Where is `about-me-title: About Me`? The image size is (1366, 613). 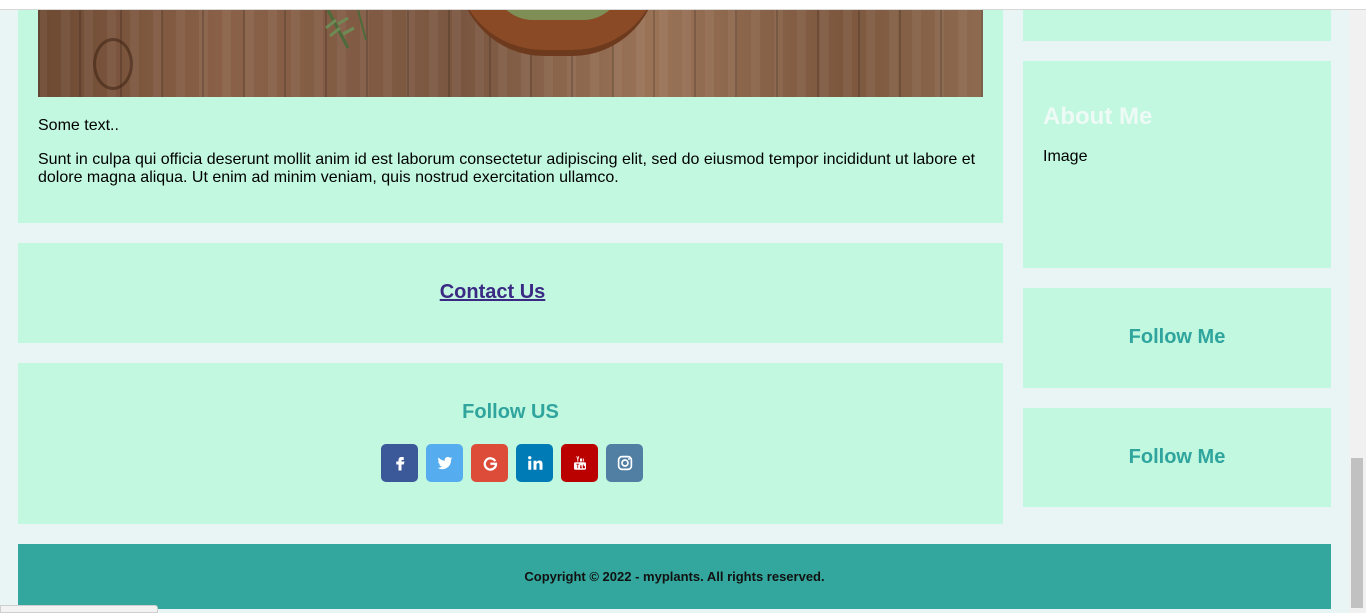
about-me-title: About Me is located at coordinates (1098, 116).